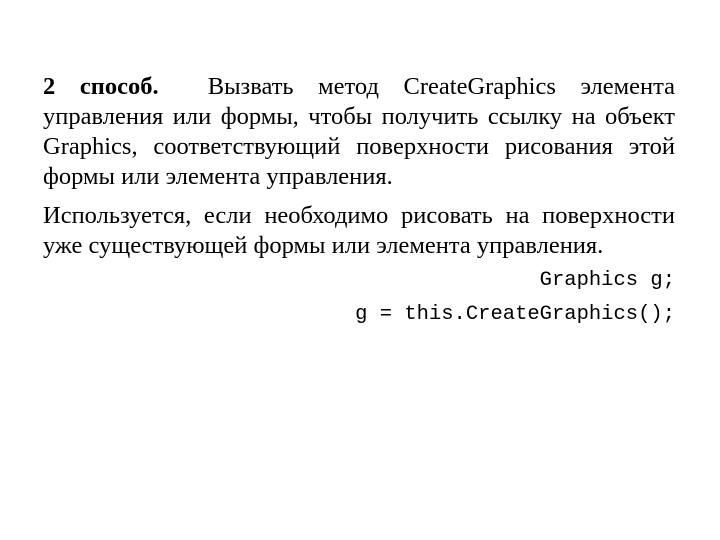  Describe the element at coordinates (607, 280) in the screenshot. I see `code-line: Graphics g;` at that location.